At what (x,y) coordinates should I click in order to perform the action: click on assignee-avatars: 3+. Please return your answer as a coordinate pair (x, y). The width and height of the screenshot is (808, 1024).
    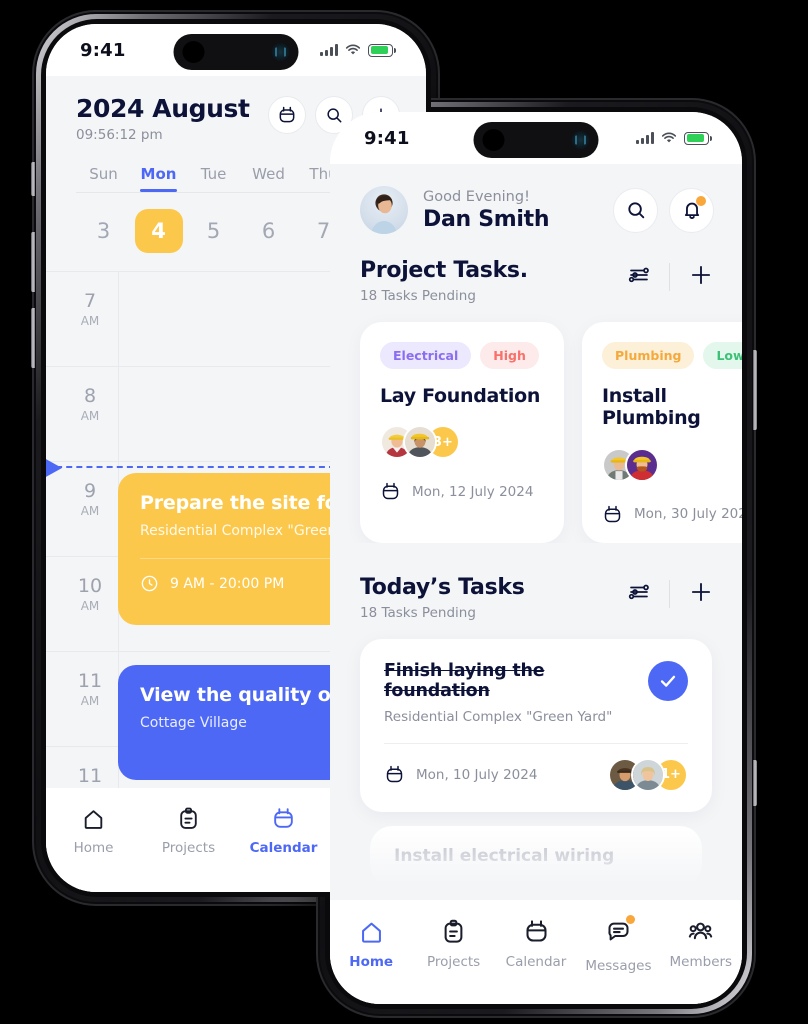
    Looking at the image, I should click on (462, 442).